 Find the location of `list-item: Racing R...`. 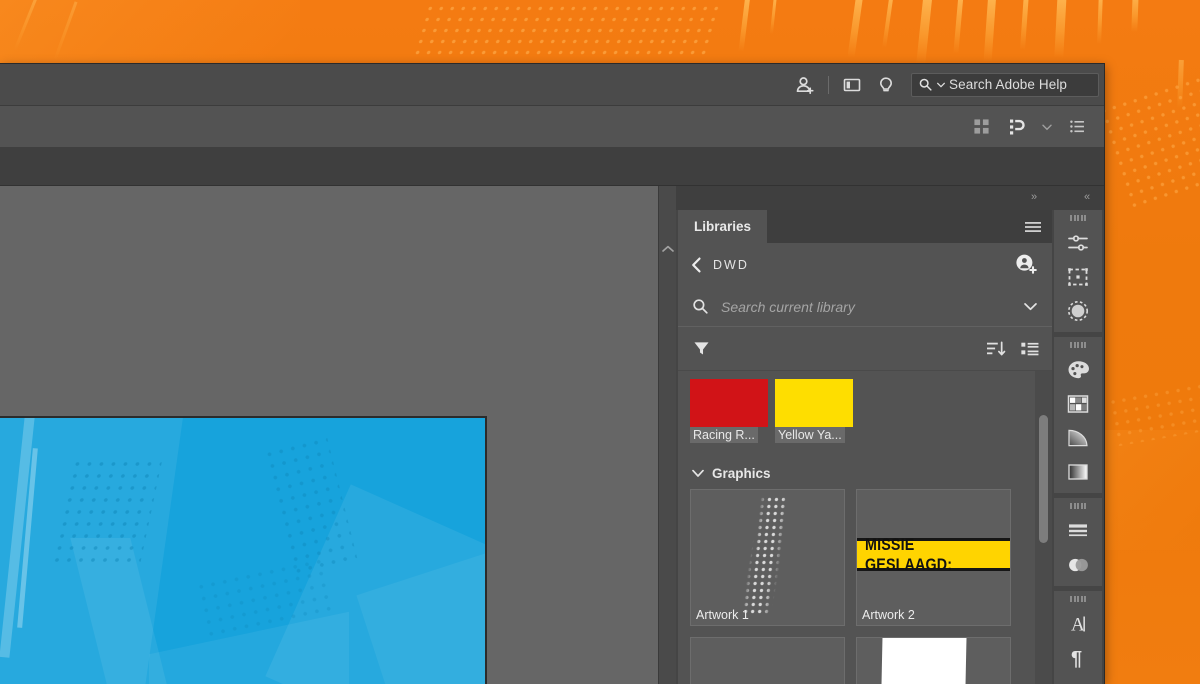

list-item: Racing R... is located at coordinates (729, 413).